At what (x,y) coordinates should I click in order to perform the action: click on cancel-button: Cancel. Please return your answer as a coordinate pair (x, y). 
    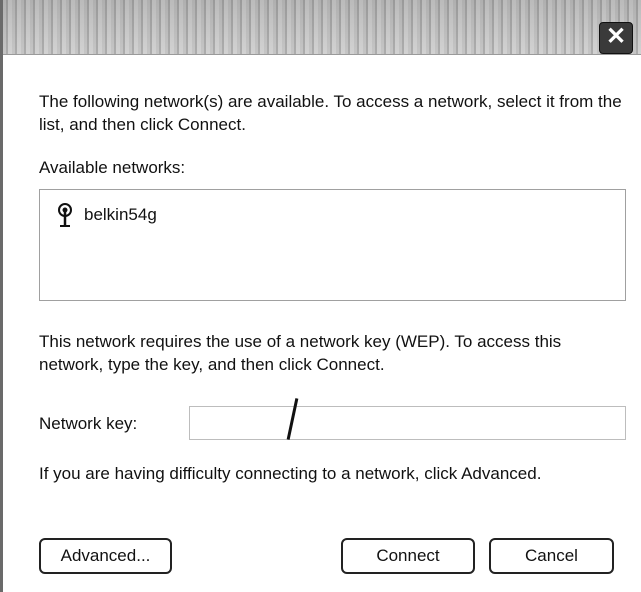
    Looking at the image, I should click on (551, 556).